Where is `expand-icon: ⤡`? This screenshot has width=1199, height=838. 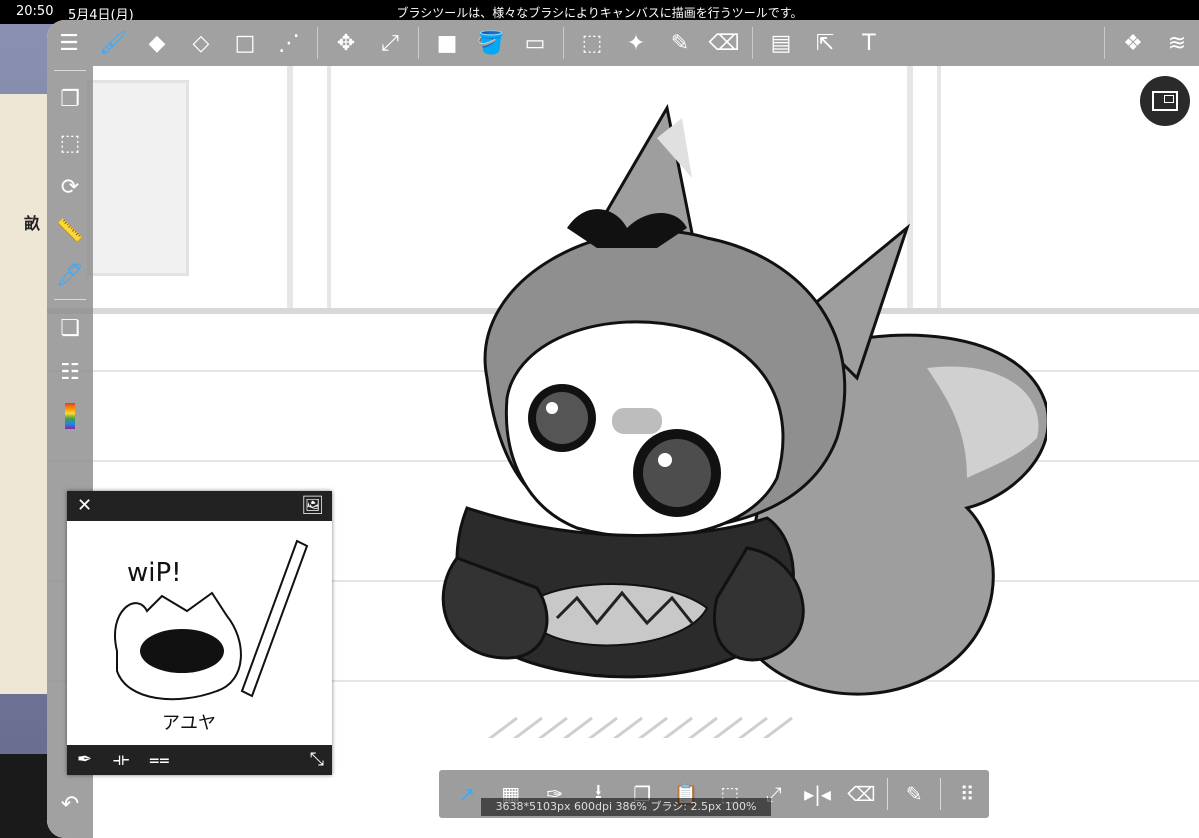
expand-icon: ⤡ is located at coordinates (317, 759).